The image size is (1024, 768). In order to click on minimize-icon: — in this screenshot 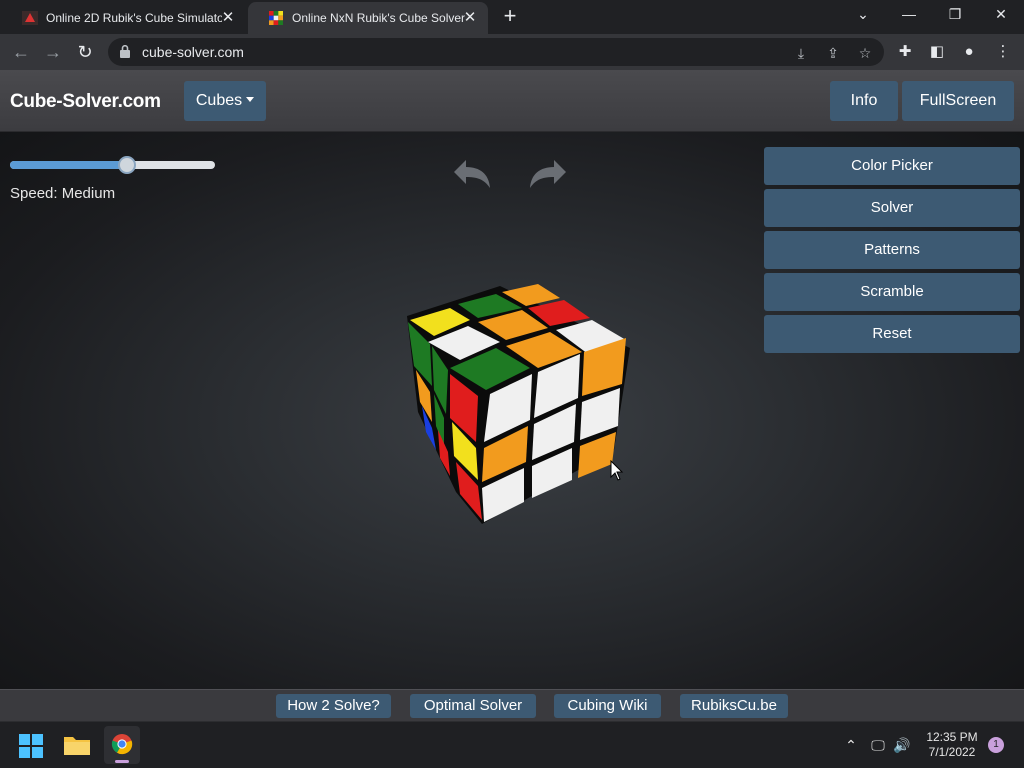, I will do `click(909, 15)`.